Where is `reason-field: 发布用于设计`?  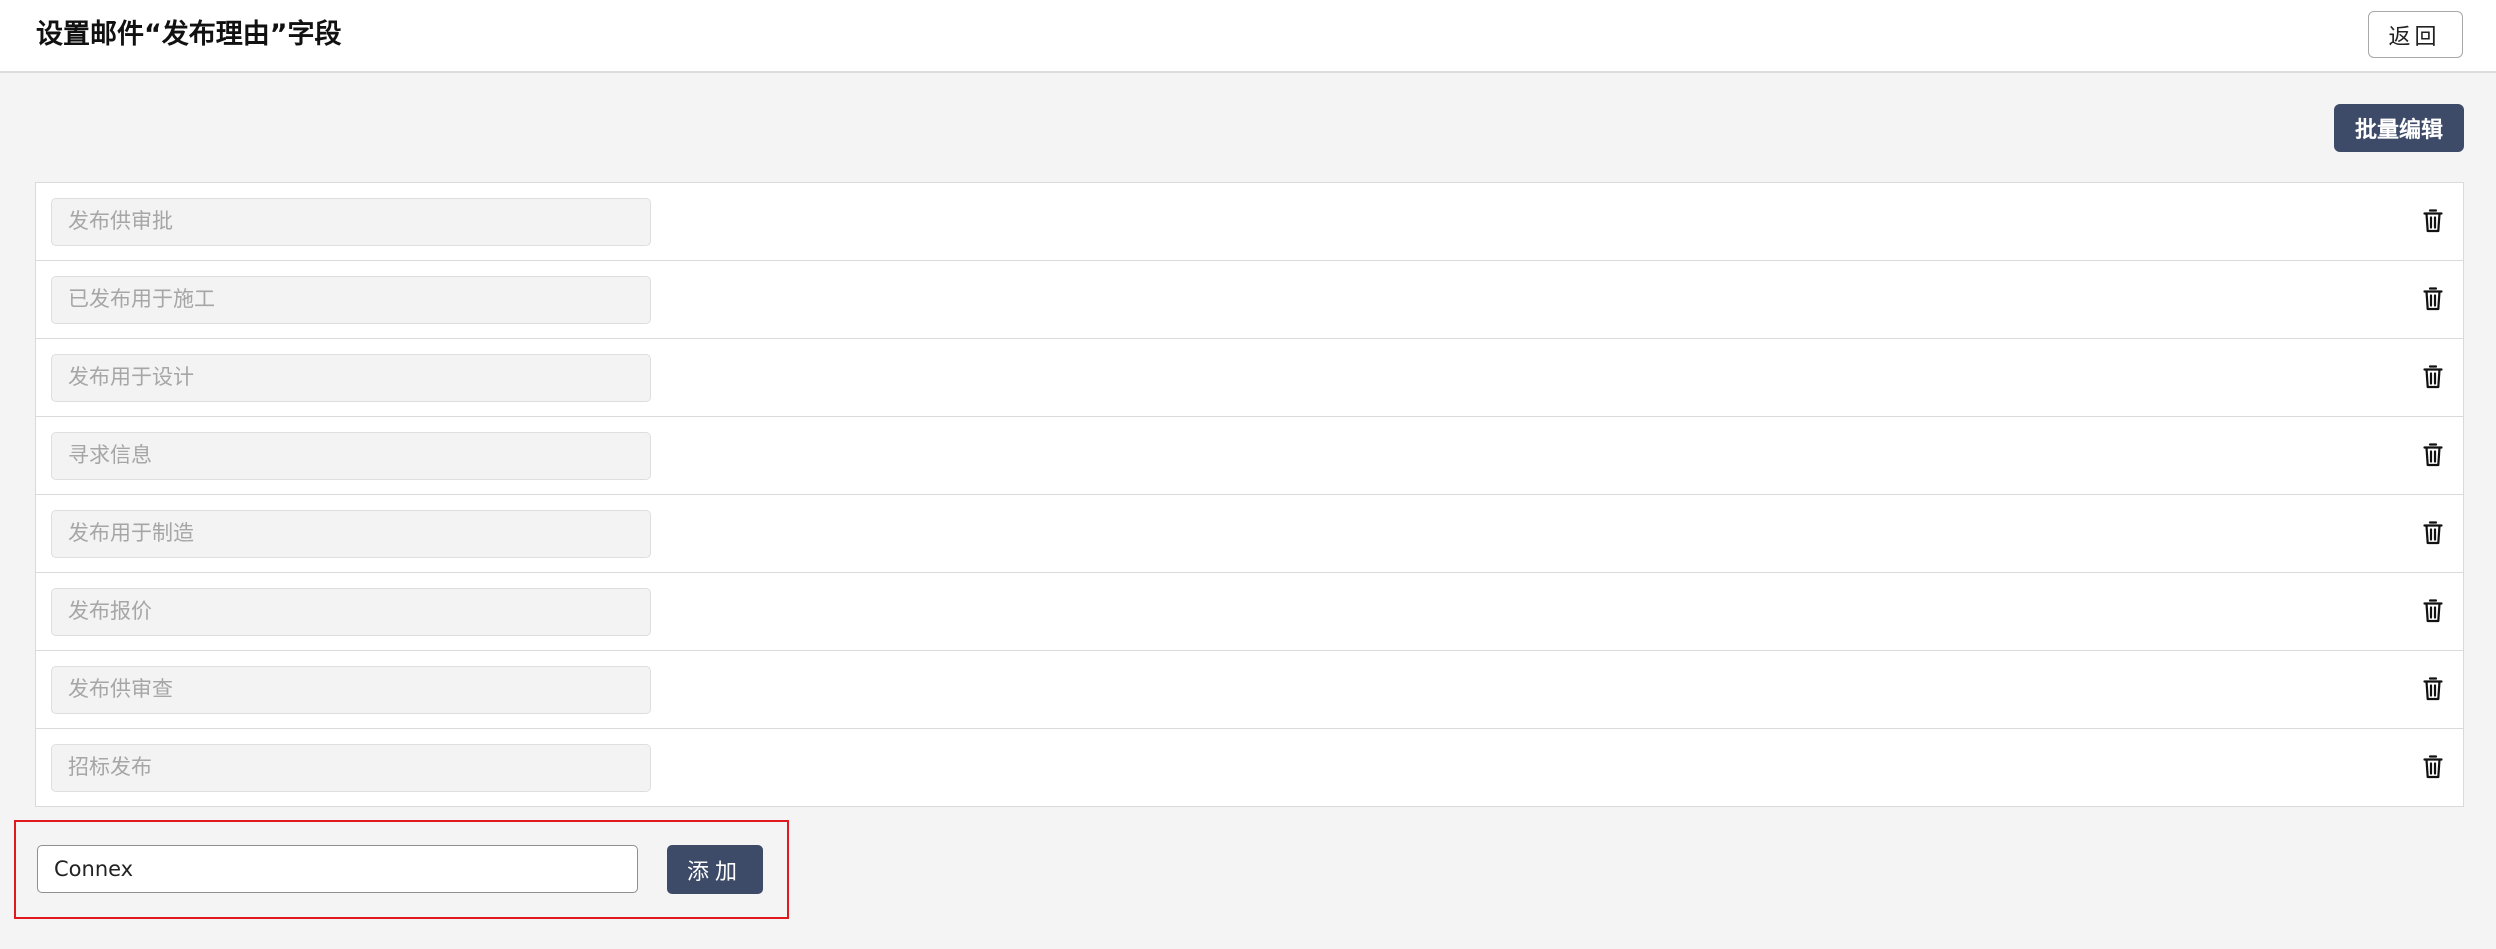 reason-field: 发布用于设计 is located at coordinates (351, 378).